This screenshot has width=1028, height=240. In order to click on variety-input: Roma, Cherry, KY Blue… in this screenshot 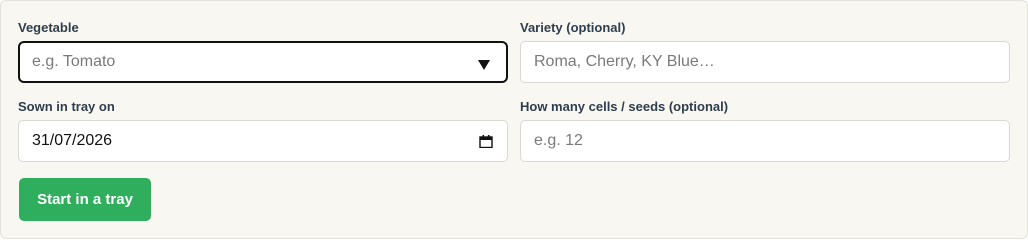, I will do `click(765, 62)`.